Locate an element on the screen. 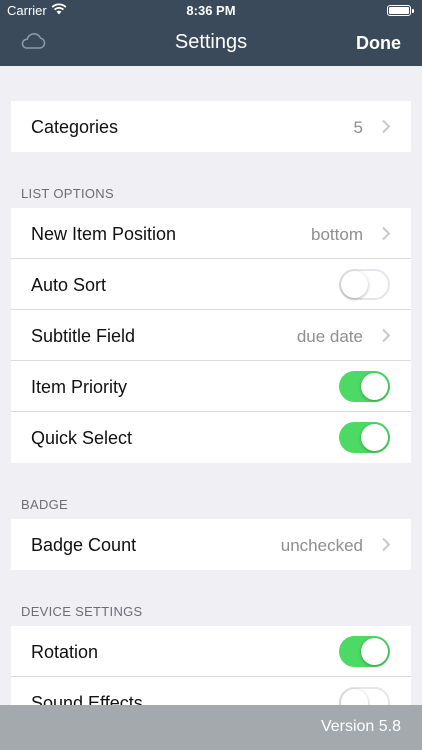 Image resolution: width=422 pixels, height=750 pixels. quick-select-toggle is located at coordinates (364, 437).